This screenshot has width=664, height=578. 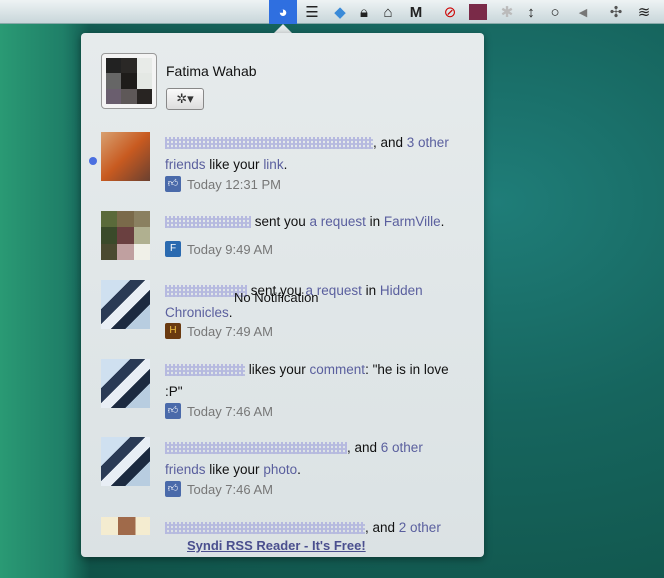 What do you see at coordinates (412, 221) in the screenshot?
I see `app-link: FarmVille` at bounding box center [412, 221].